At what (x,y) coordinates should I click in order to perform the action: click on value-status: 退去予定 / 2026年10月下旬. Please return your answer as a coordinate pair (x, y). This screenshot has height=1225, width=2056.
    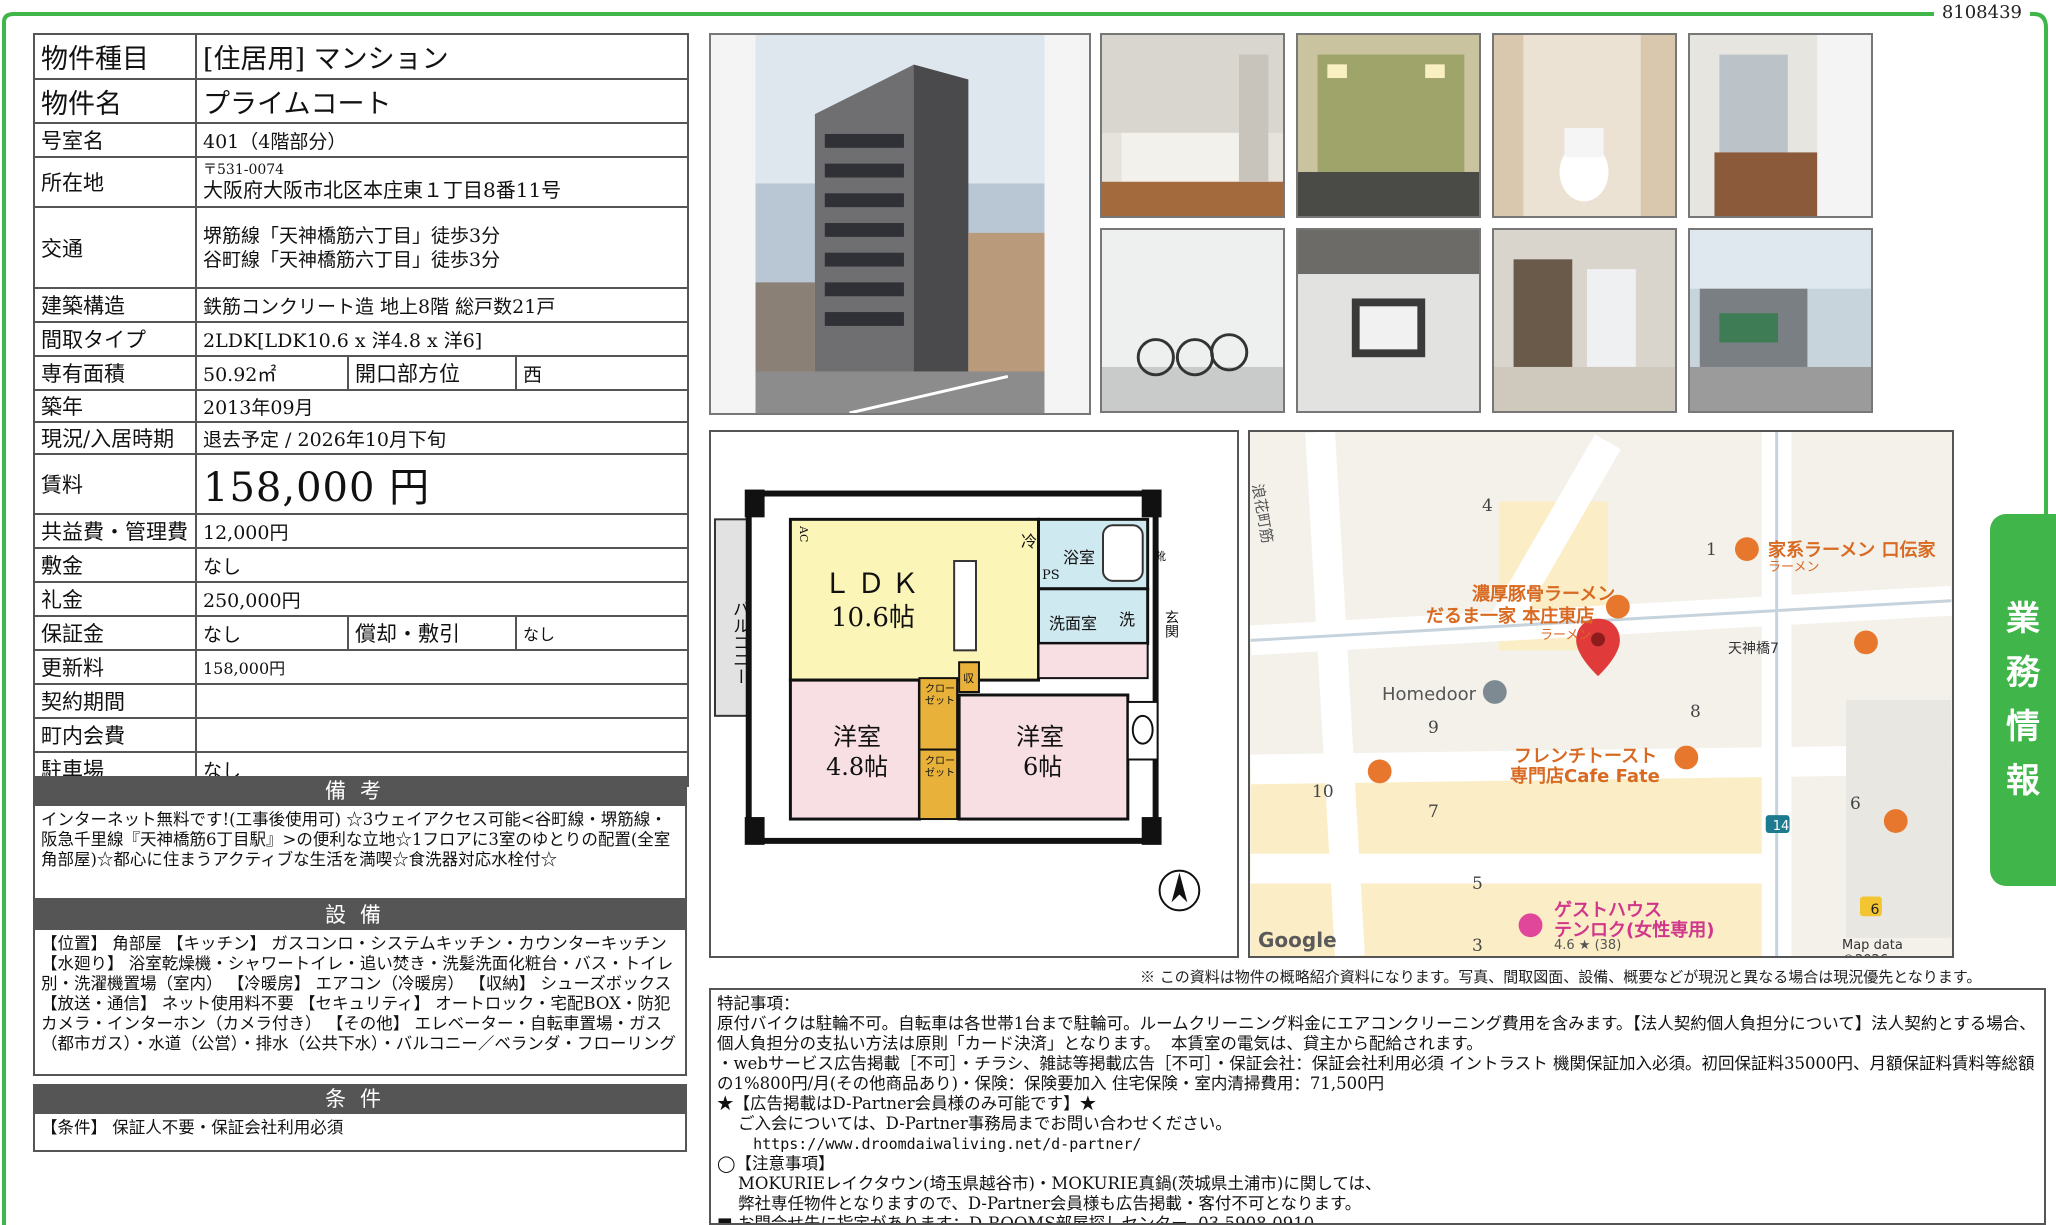
    Looking at the image, I should click on (442, 438).